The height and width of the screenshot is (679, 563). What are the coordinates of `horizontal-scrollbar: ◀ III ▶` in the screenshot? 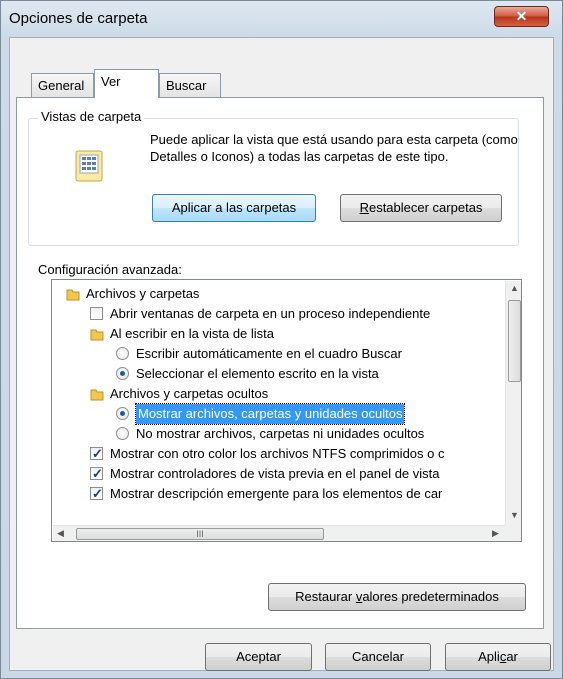 It's located at (279, 533).